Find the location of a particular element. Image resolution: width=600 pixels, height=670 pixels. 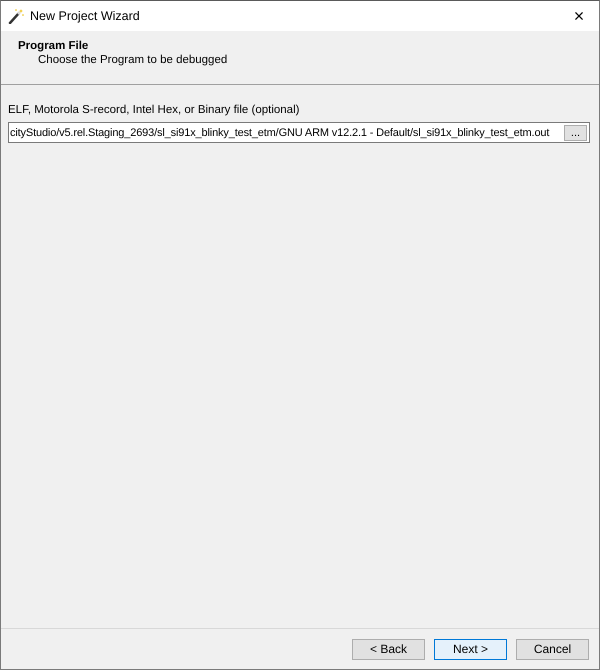

magic-wand-icon is located at coordinates (16, 16).